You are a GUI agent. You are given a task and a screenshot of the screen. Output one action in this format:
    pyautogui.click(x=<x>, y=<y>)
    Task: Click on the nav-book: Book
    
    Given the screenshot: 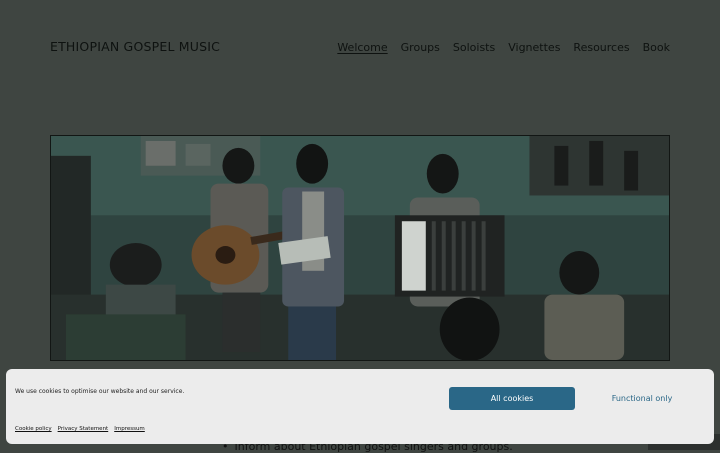 What is the action you would take?
    pyautogui.click(x=656, y=47)
    